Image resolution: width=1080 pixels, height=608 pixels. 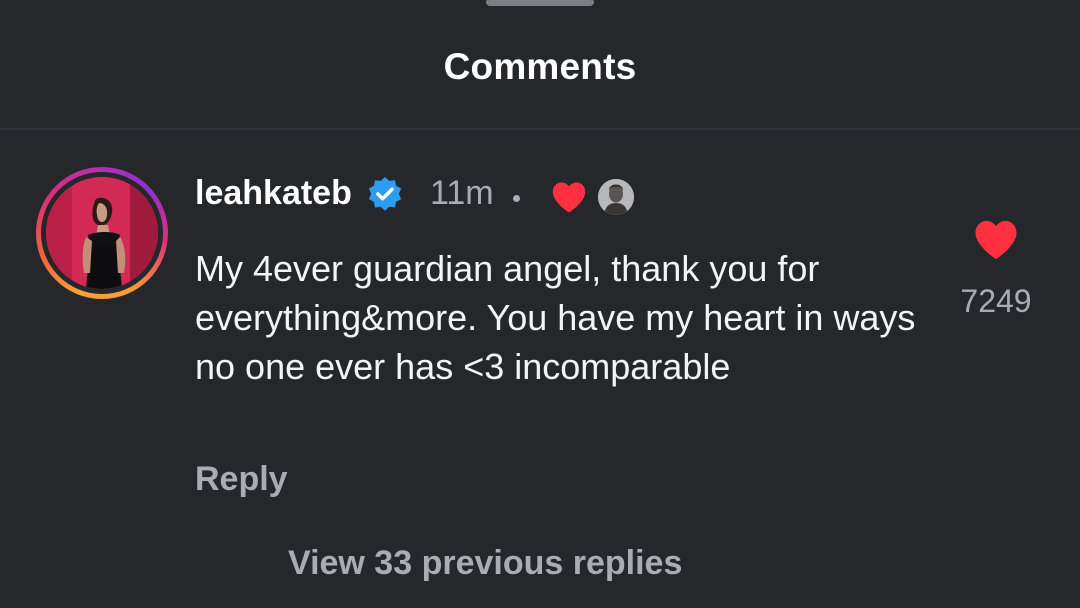 I want to click on author-liked-heart-icon, so click(x=569, y=197).